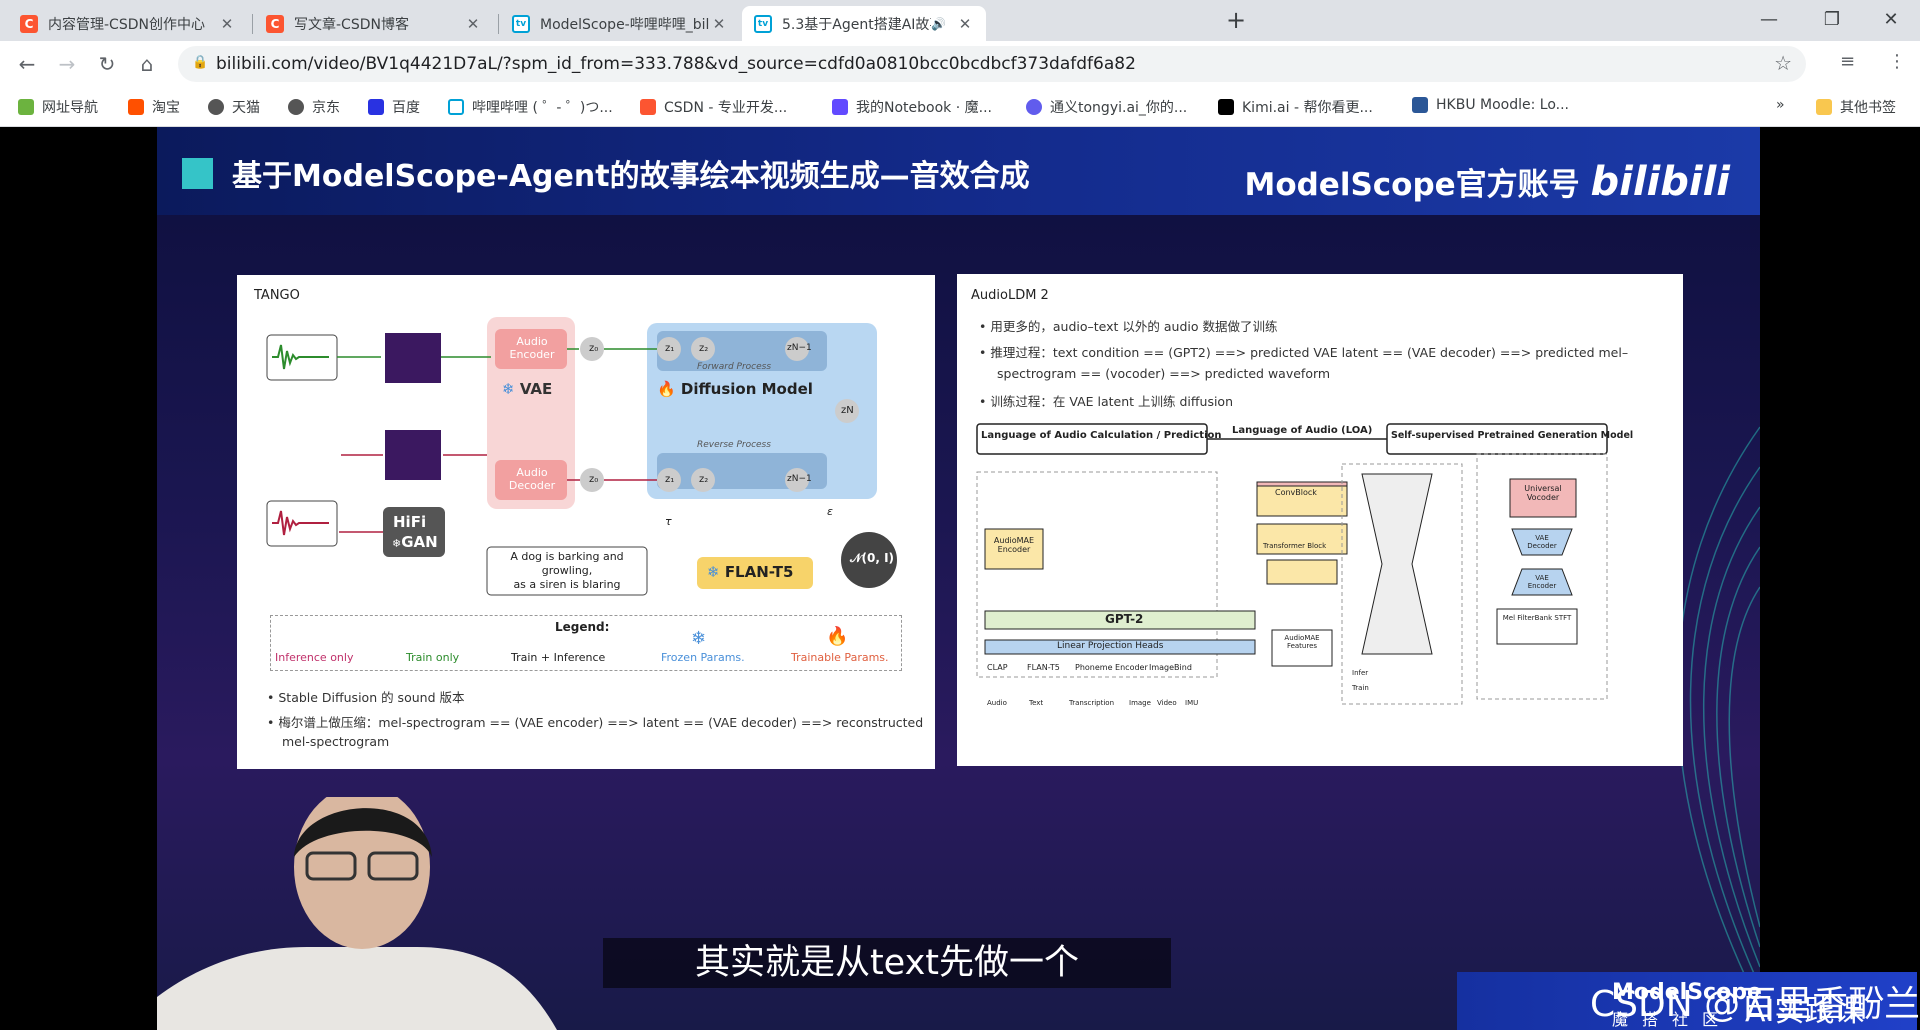 The width and height of the screenshot is (1920, 1030). I want to click on modality-transcription: Transcription, so click(1092, 703).